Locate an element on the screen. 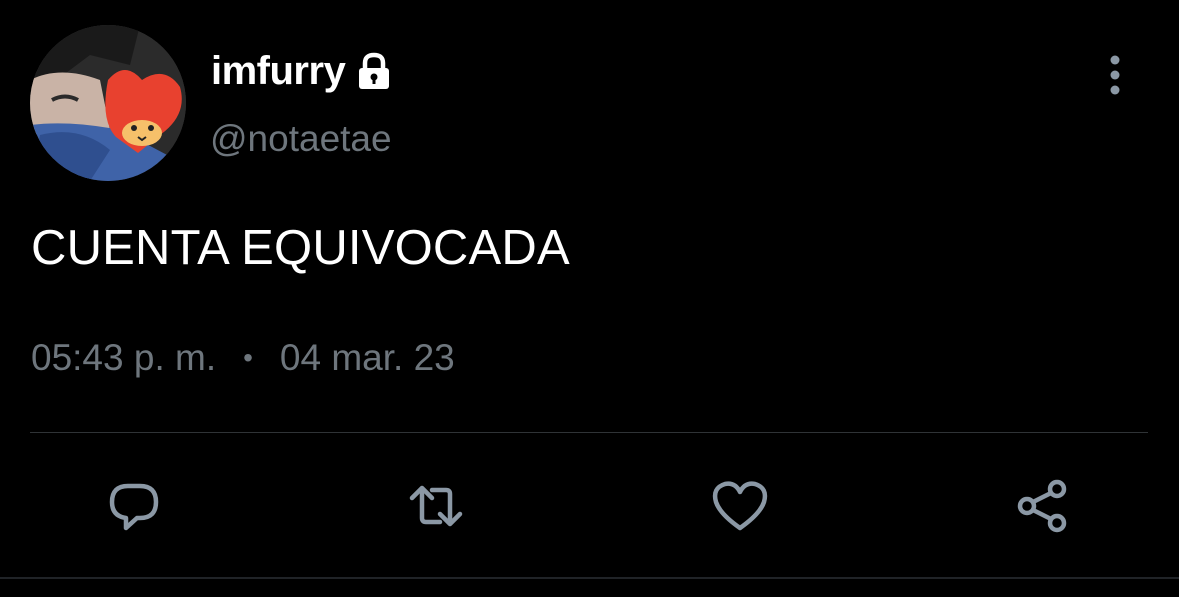 The image size is (1179, 597). reply-icon is located at coordinates (134, 507).